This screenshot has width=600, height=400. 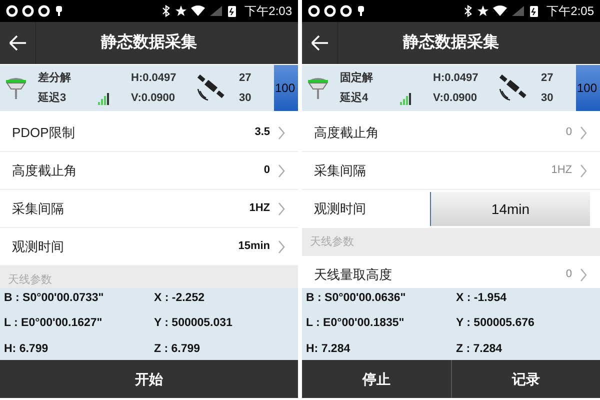 I want to click on coordinate-value: L : E0°00'00.1627", so click(x=54, y=324).